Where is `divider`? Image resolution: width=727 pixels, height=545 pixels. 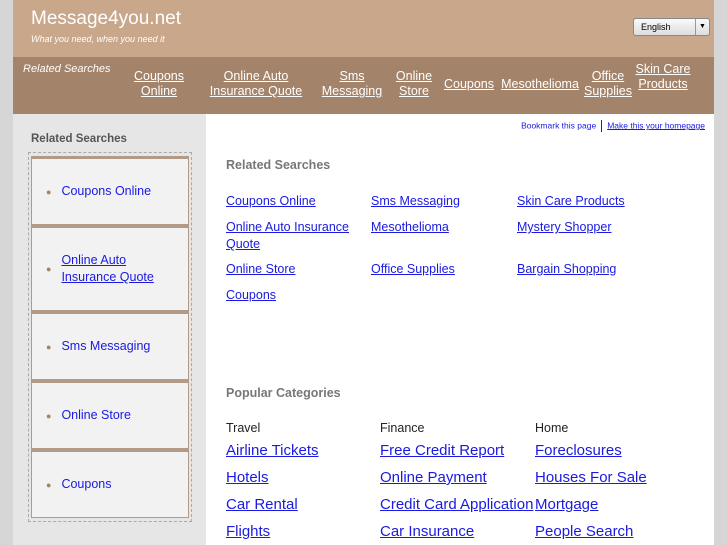 divider is located at coordinates (602, 126).